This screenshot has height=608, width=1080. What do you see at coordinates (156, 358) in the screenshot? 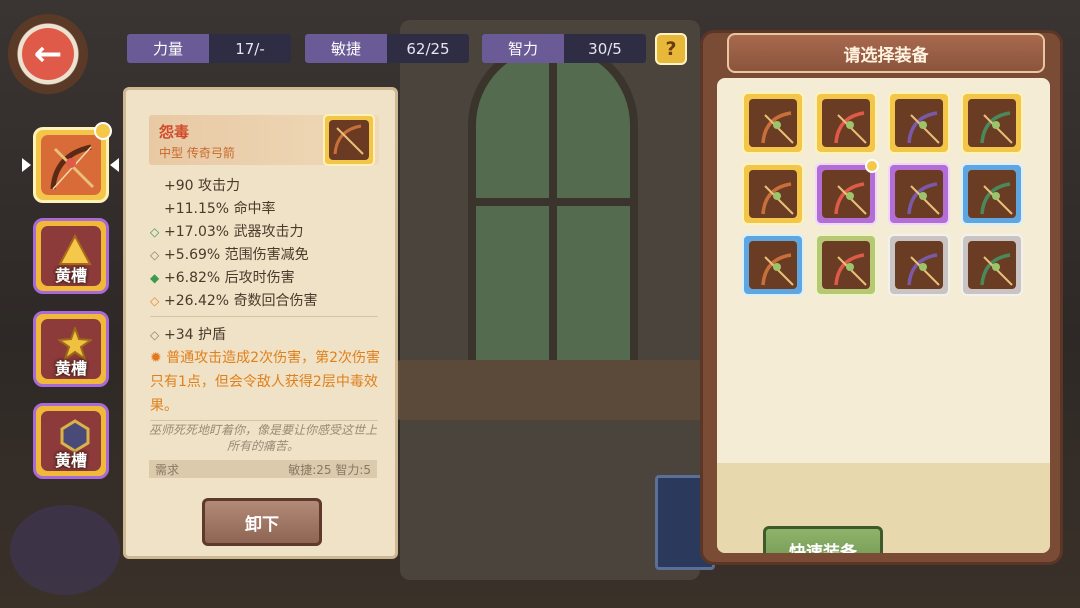
I see `star-icon: ✹` at bounding box center [156, 358].